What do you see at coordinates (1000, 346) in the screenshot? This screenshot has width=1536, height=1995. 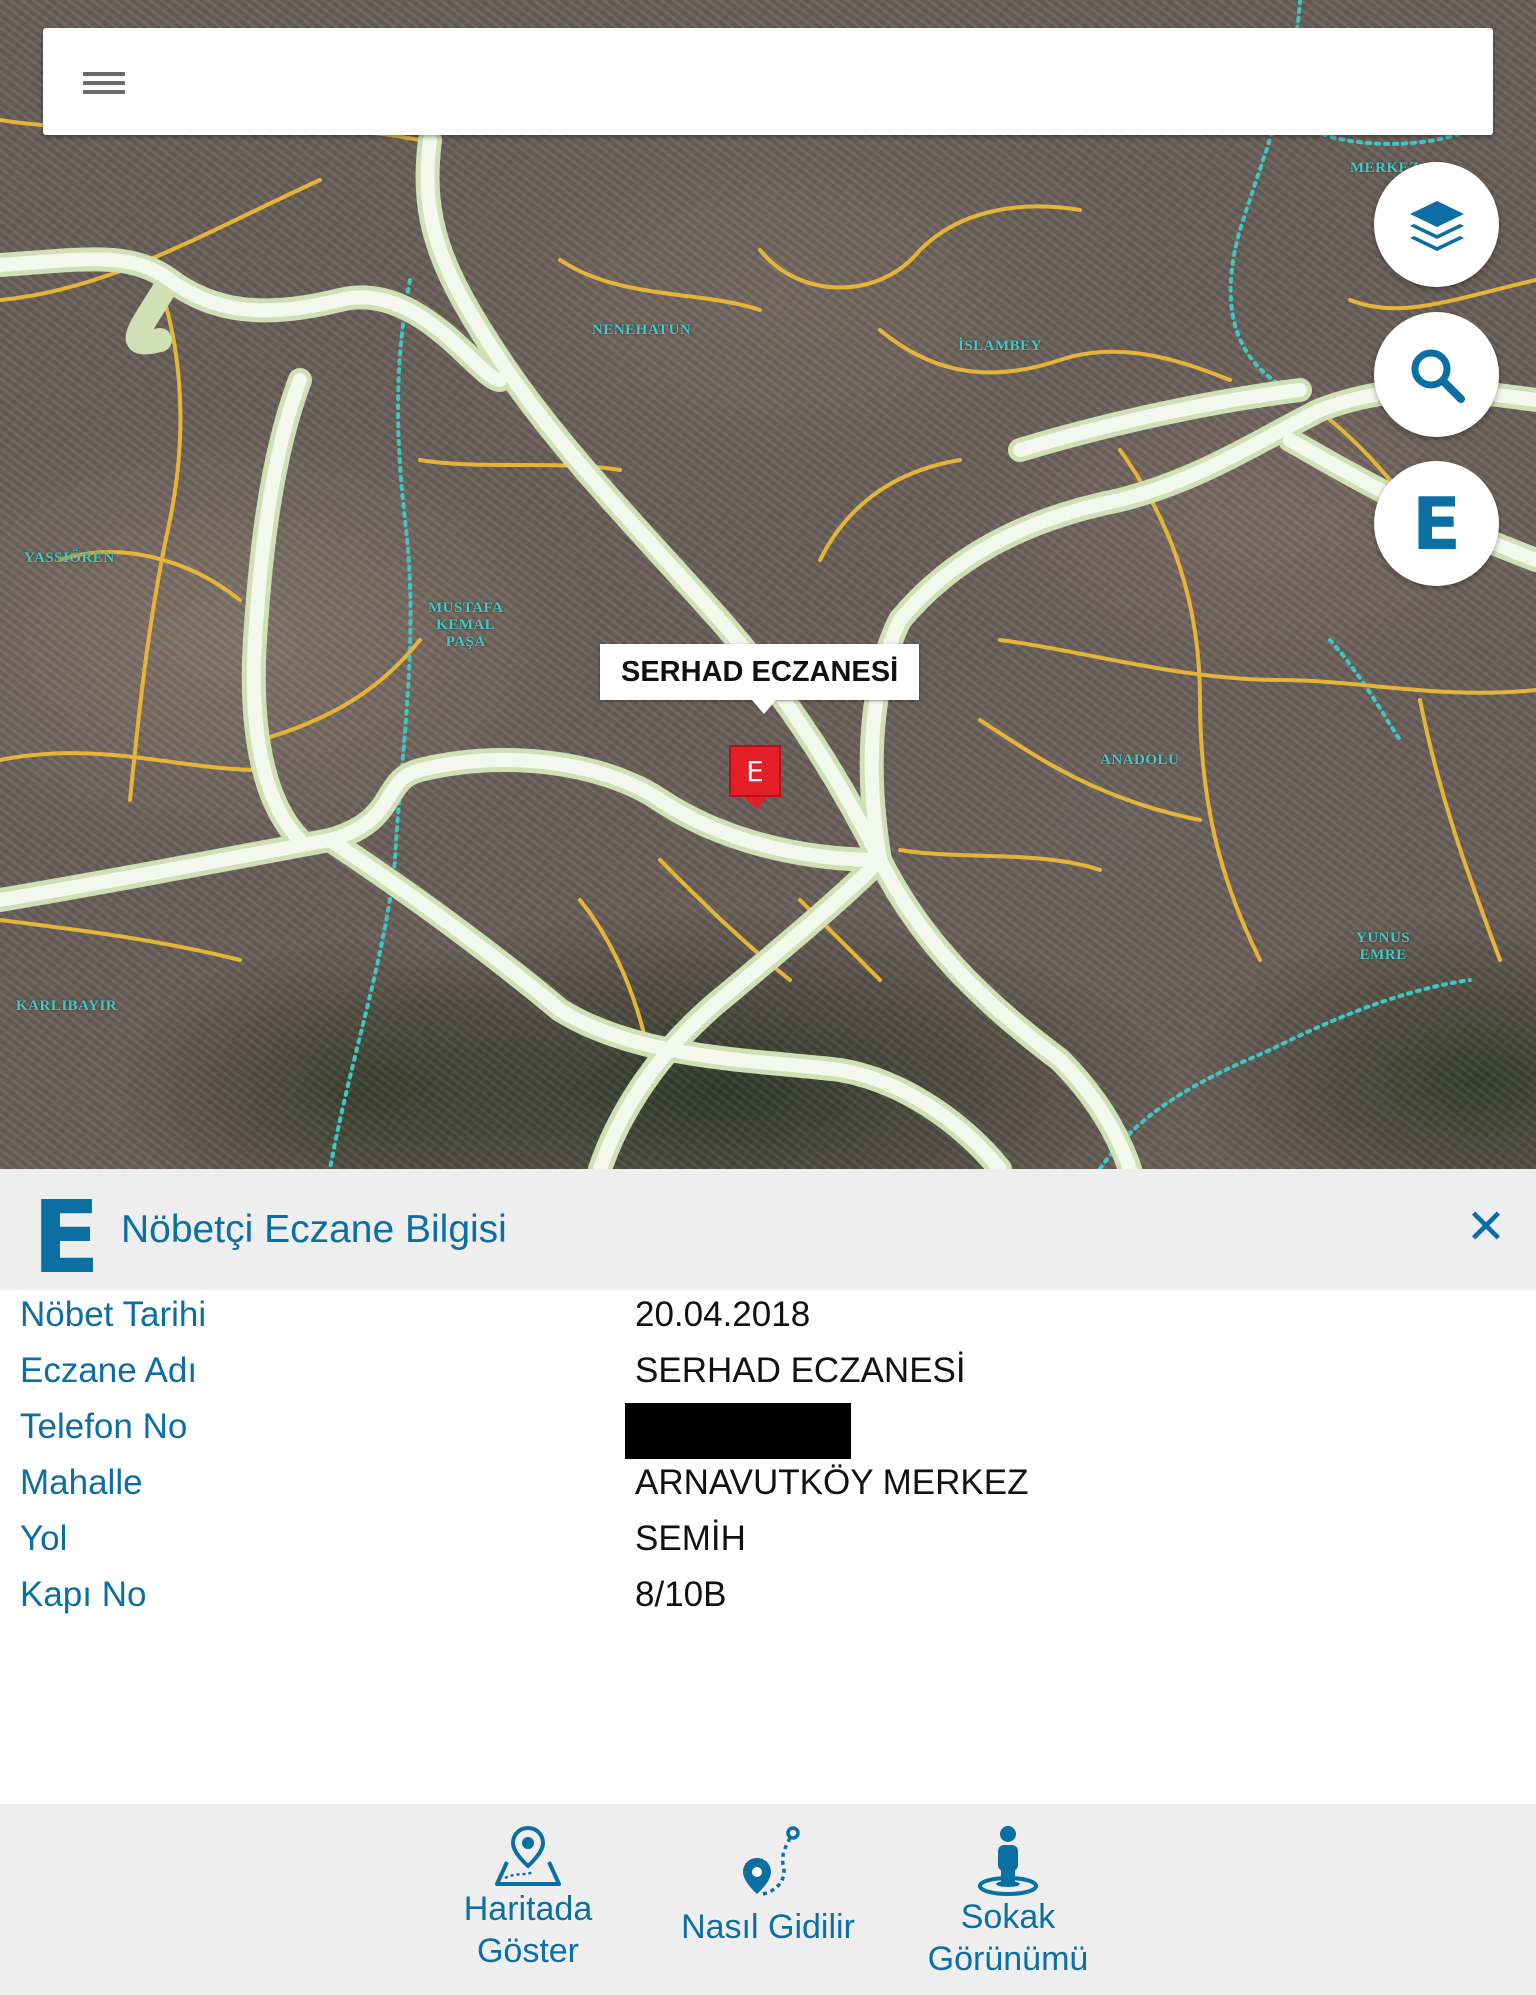 I see `map-label-islambey: İSLAMBEY` at bounding box center [1000, 346].